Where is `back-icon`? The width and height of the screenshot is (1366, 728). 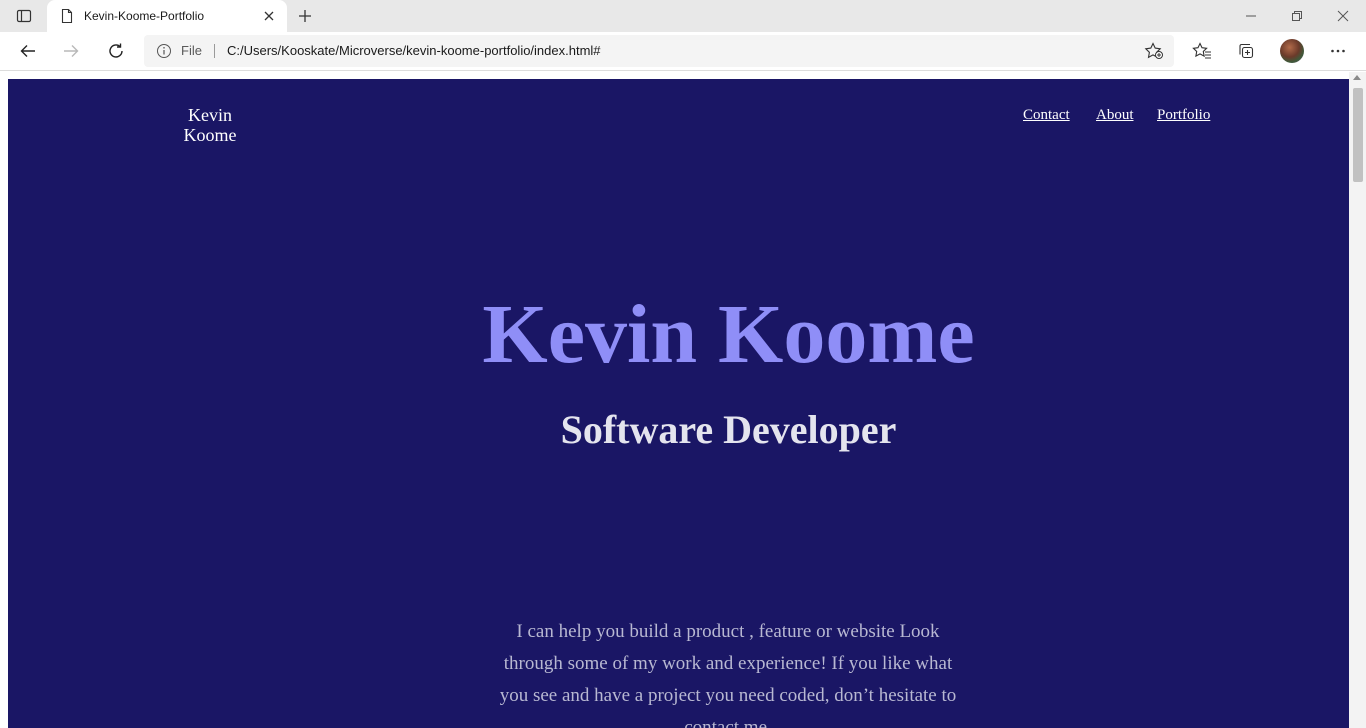
back-icon is located at coordinates (28, 51).